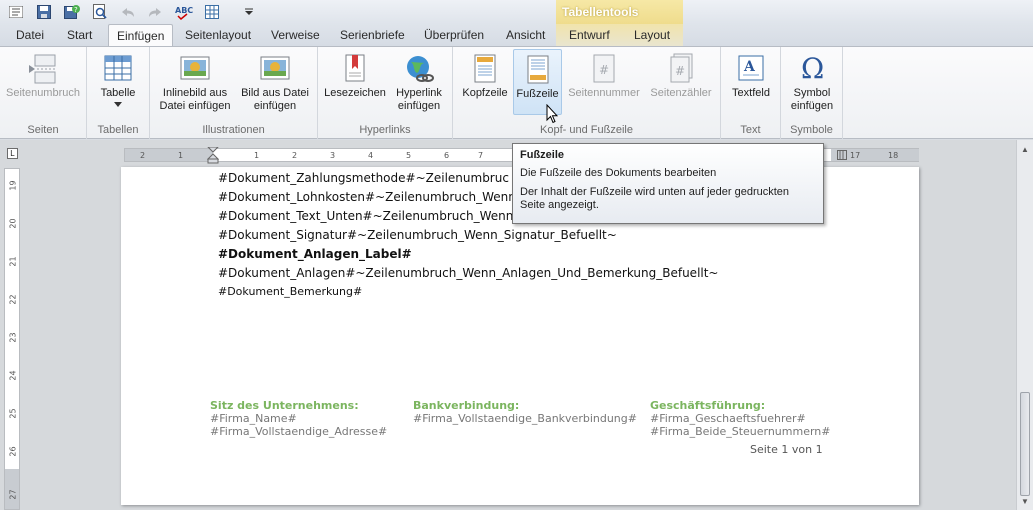 This screenshot has width=1033, height=510. What do you see at coordinates (855, 155) in the screenshot?
I see `ruler-tick: 17` at bounding box center [855, 155].